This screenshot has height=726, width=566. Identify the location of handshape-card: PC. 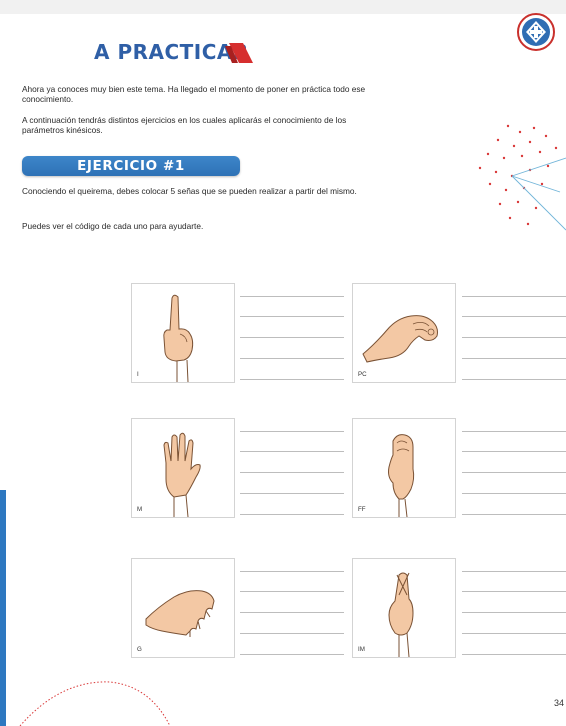
(404, 333).